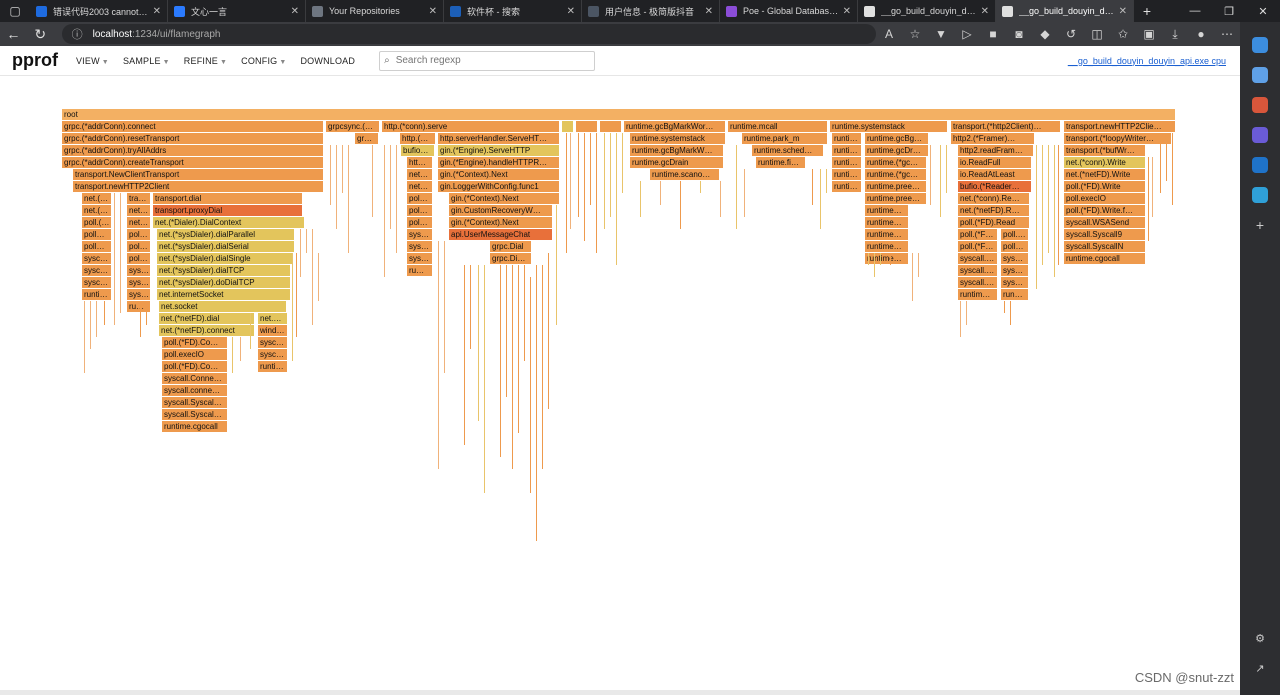 Image resolution: width=1280 pixels, height=695 pixels. What do you see at coordinates (375, 11) in the screenshot?
I see `browser-tab: Your Repositories ✕` at bounding box center [375, 11].